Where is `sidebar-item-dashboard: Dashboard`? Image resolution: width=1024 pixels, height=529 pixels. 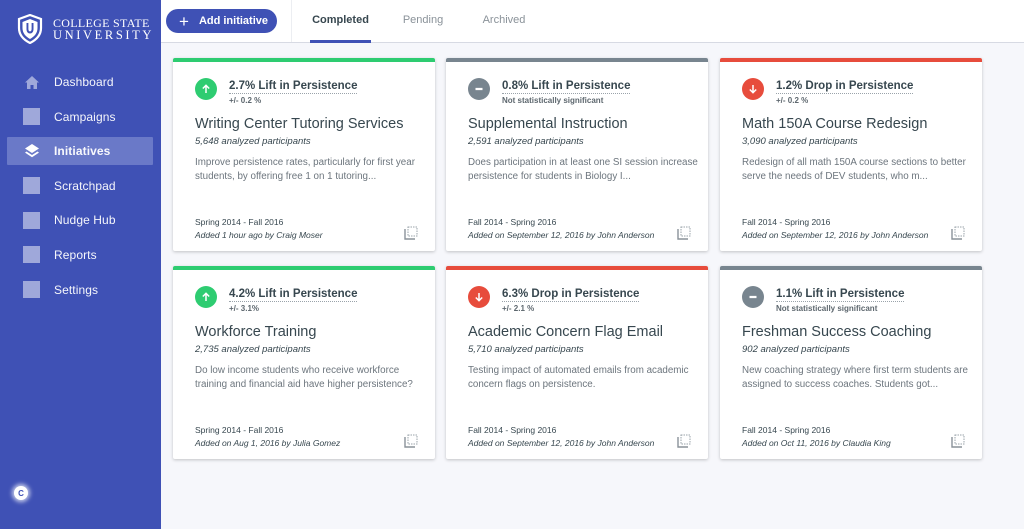 sidebar-item-dashboard: Dashboard is located at coordinates (80, 82).